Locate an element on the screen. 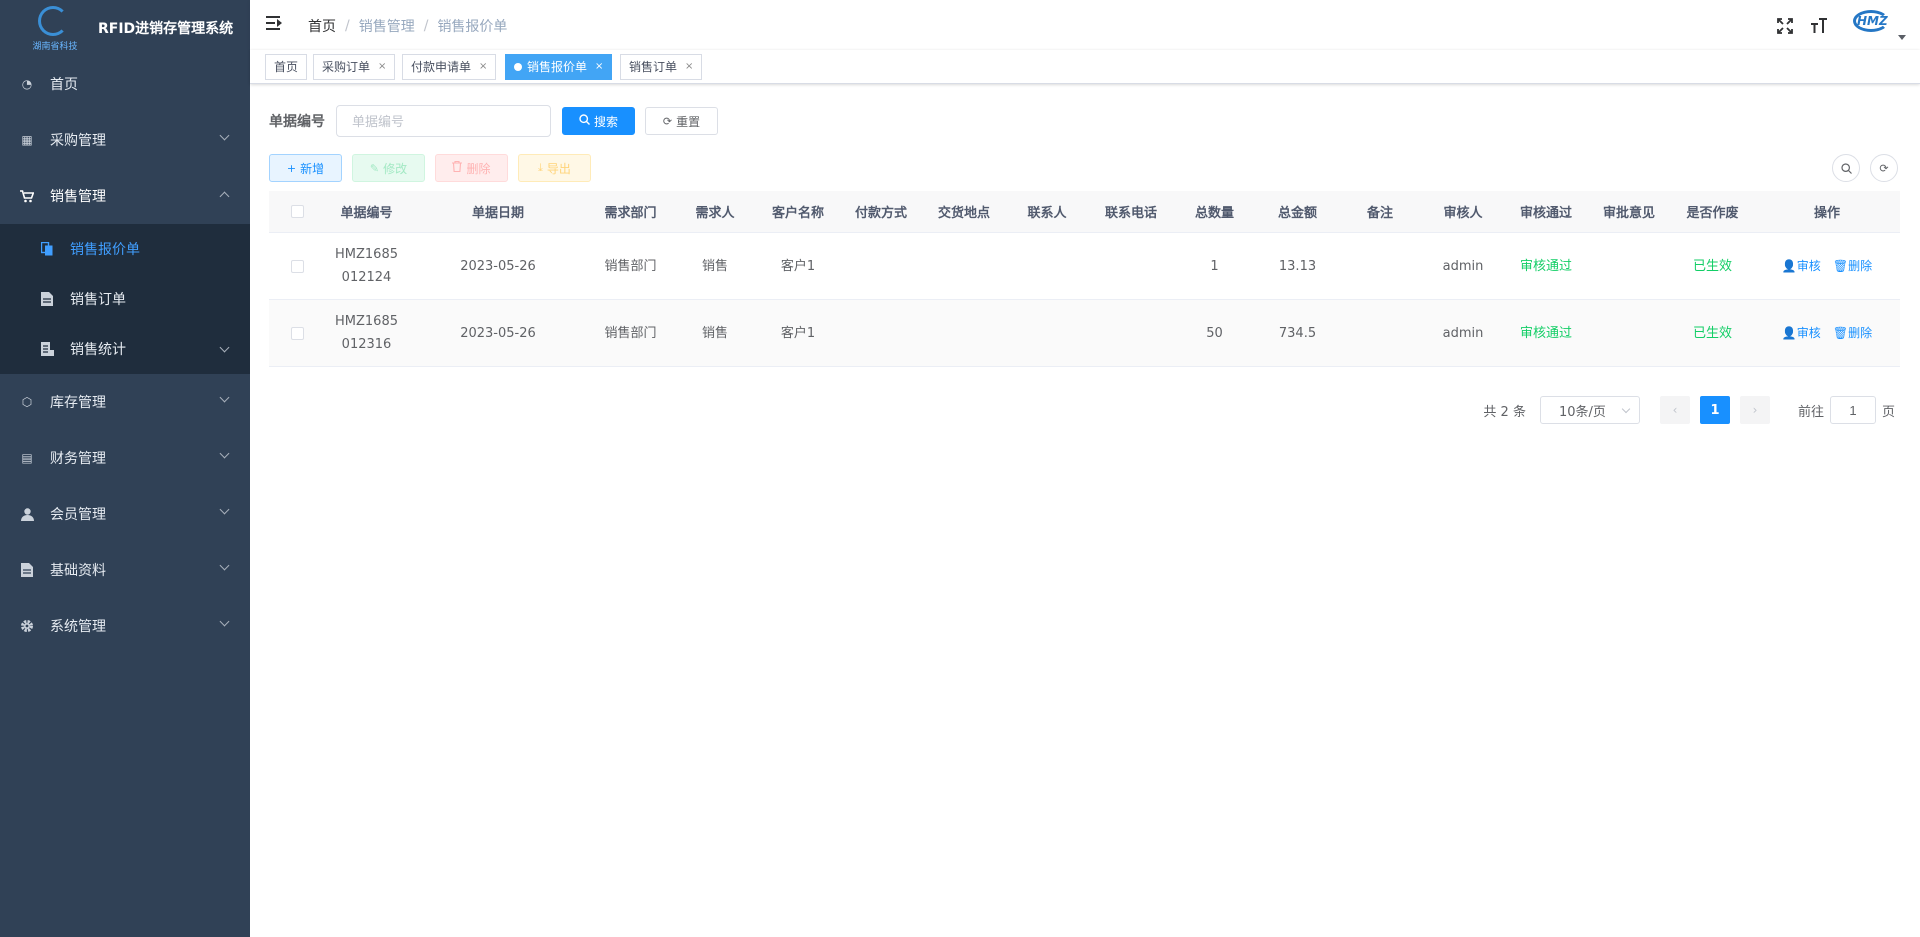 The width and height of the screenshot is (1920, 937). plus-icon: + is located at coordinates (291, 168).